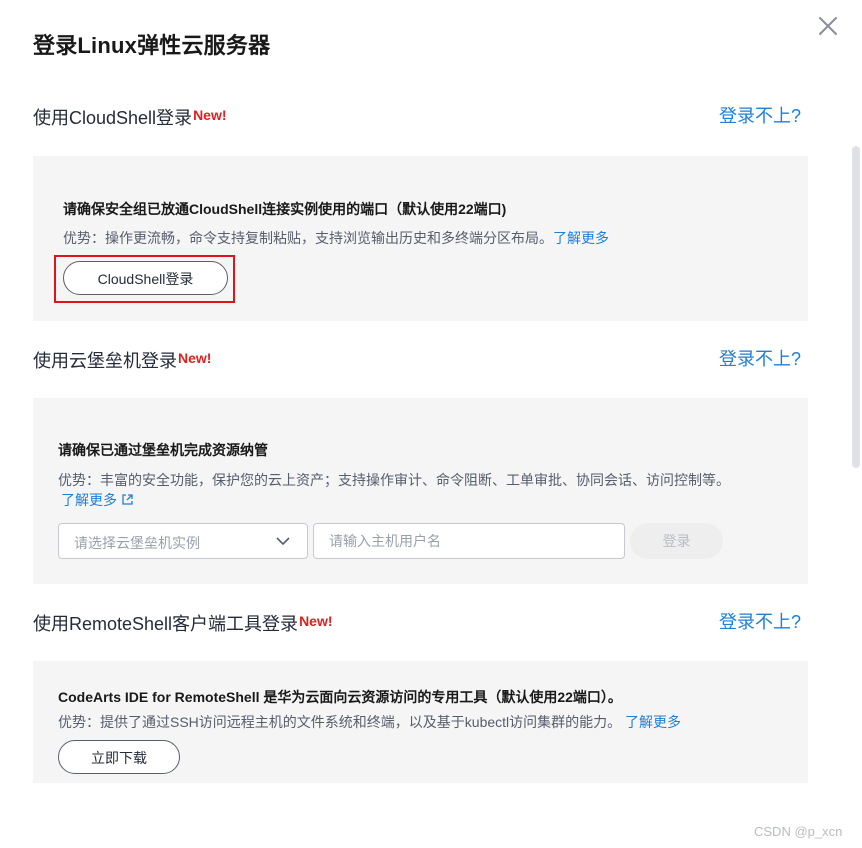  I want to click on cloudshell-section-title: 使用CloudShell登录, so click(113, 118).